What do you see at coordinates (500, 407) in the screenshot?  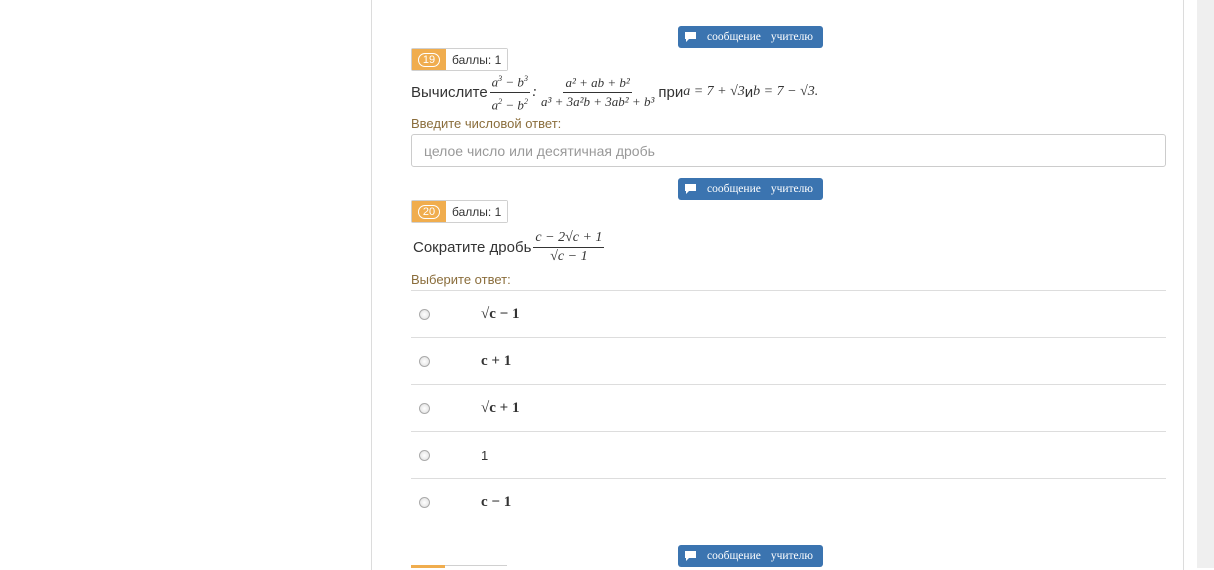 I see `option-label: √c + 1` at bounding box center [500, 407].